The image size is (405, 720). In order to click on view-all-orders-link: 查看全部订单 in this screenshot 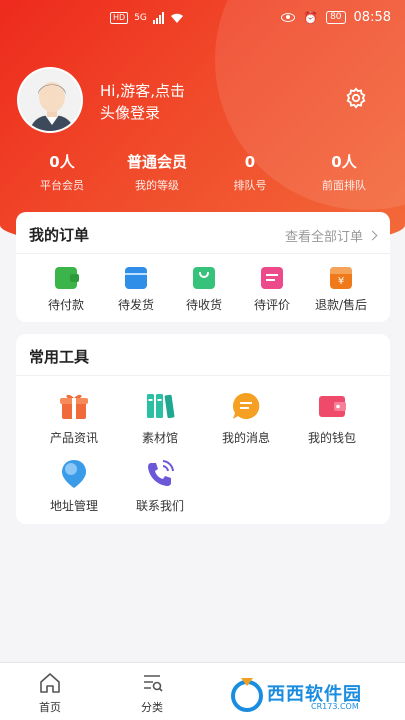, I will do `click(331, 235)`.